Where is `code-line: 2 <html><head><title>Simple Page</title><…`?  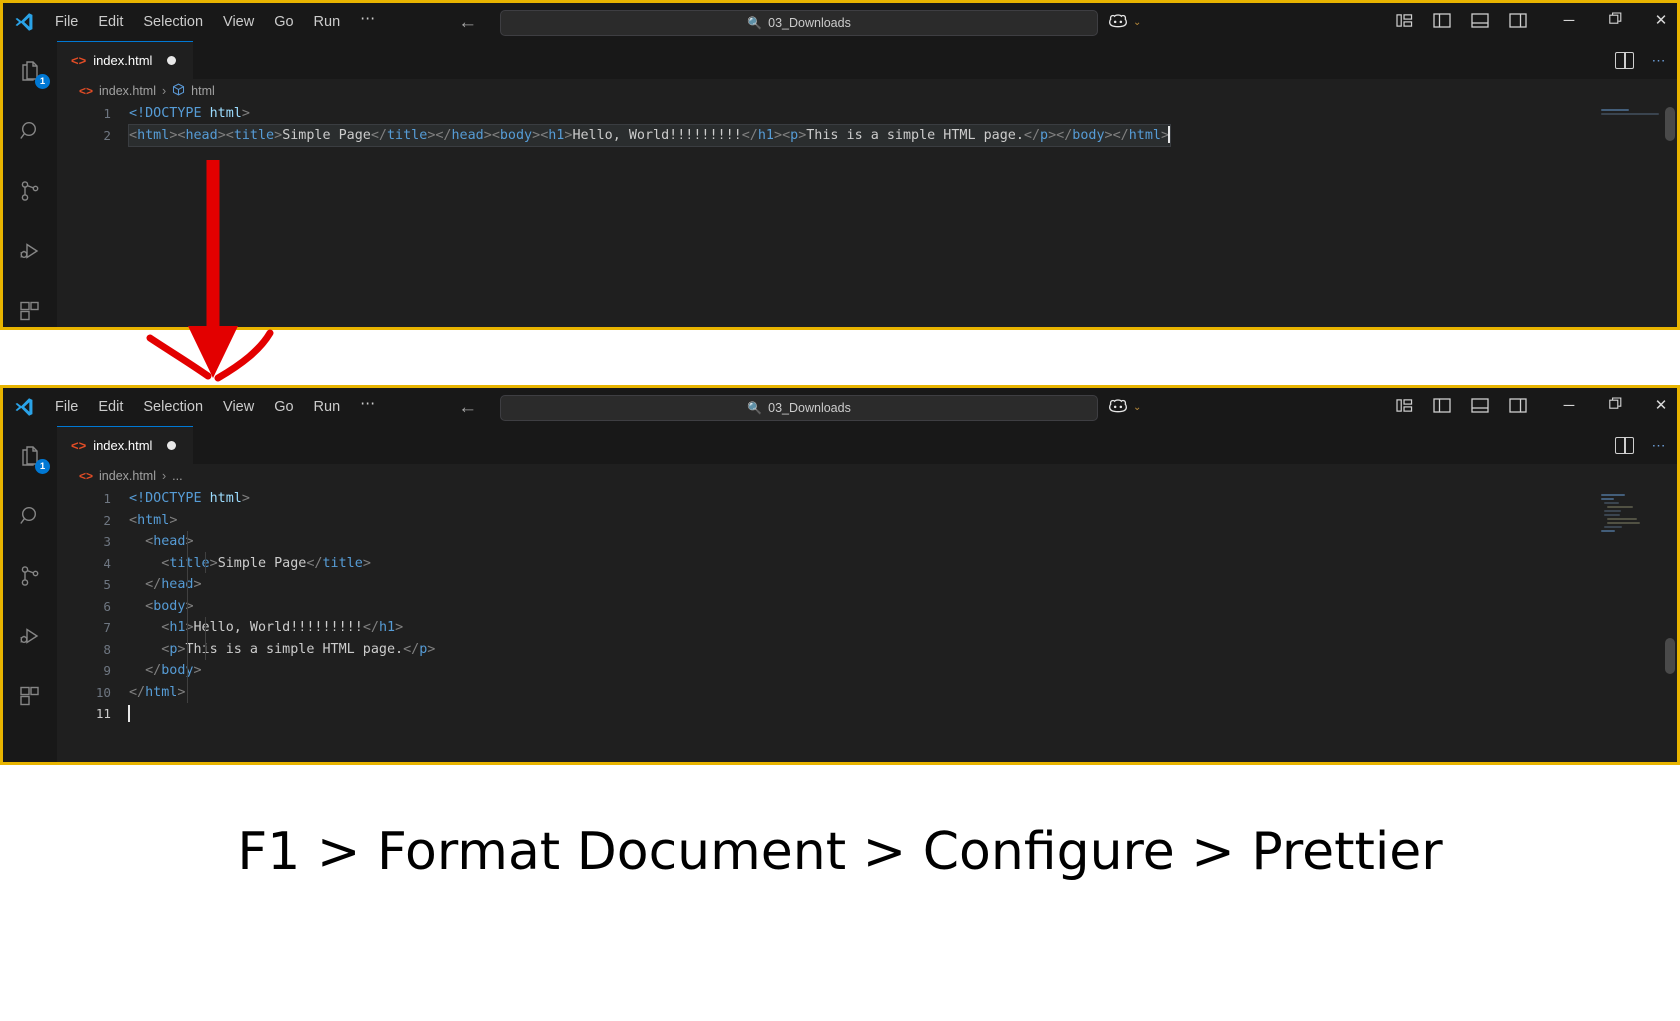
code-line: 2 <html><head><title>Simple Page</title><… is located at coordinates (867, 135).